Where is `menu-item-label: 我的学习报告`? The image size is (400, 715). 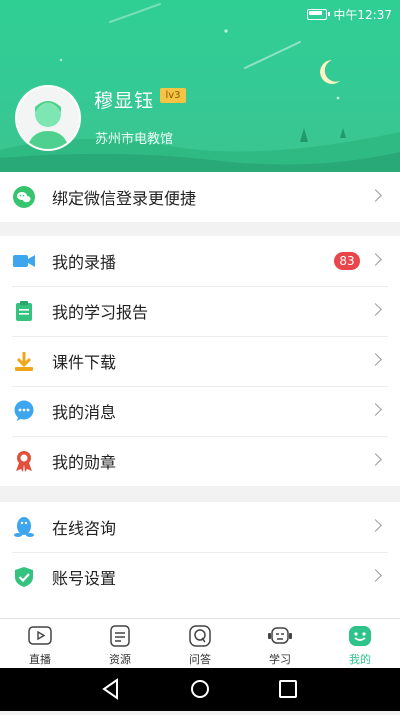
menu-item-label: 我的学习报告 is located at coordinates (100, 312).